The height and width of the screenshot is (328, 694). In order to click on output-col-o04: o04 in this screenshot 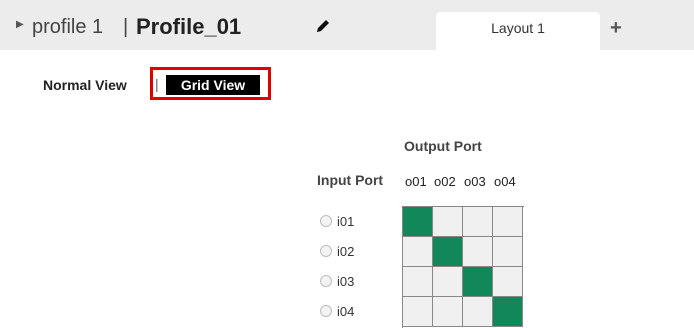, I will do `click(505, 181)`.